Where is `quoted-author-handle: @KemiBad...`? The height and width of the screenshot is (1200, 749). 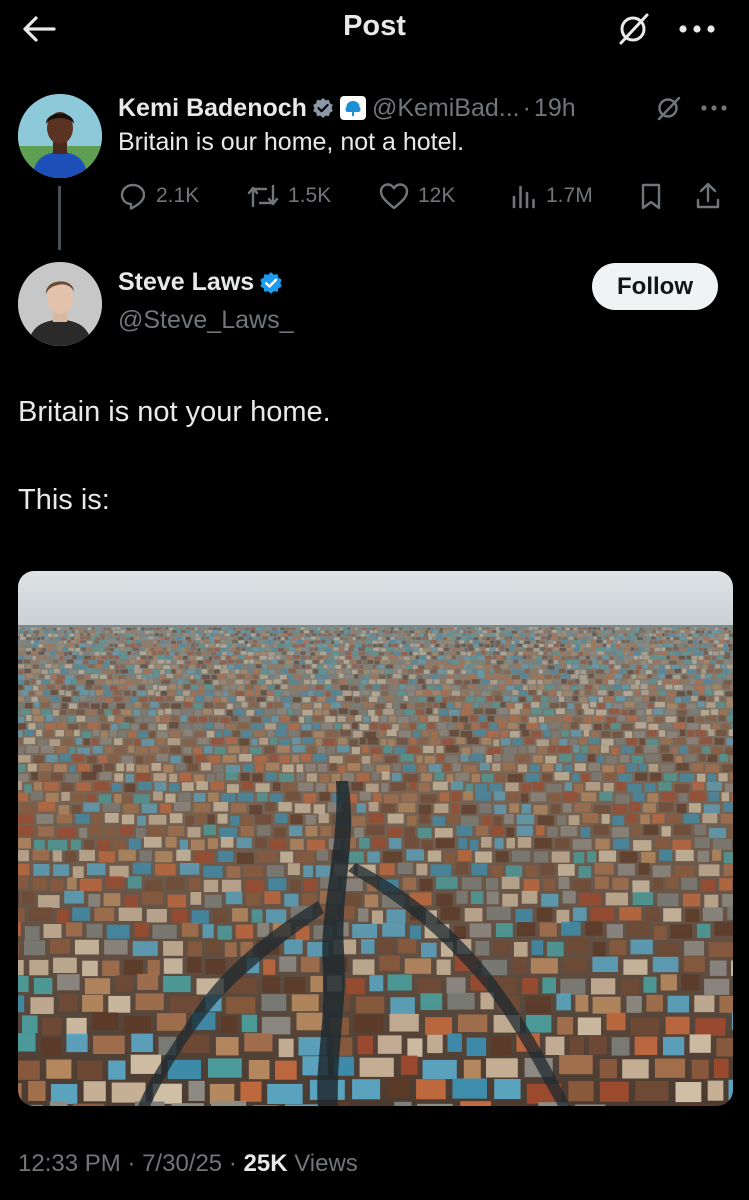 quoted-author-handle: @KemiBad... is located at coordinates (446, 108).